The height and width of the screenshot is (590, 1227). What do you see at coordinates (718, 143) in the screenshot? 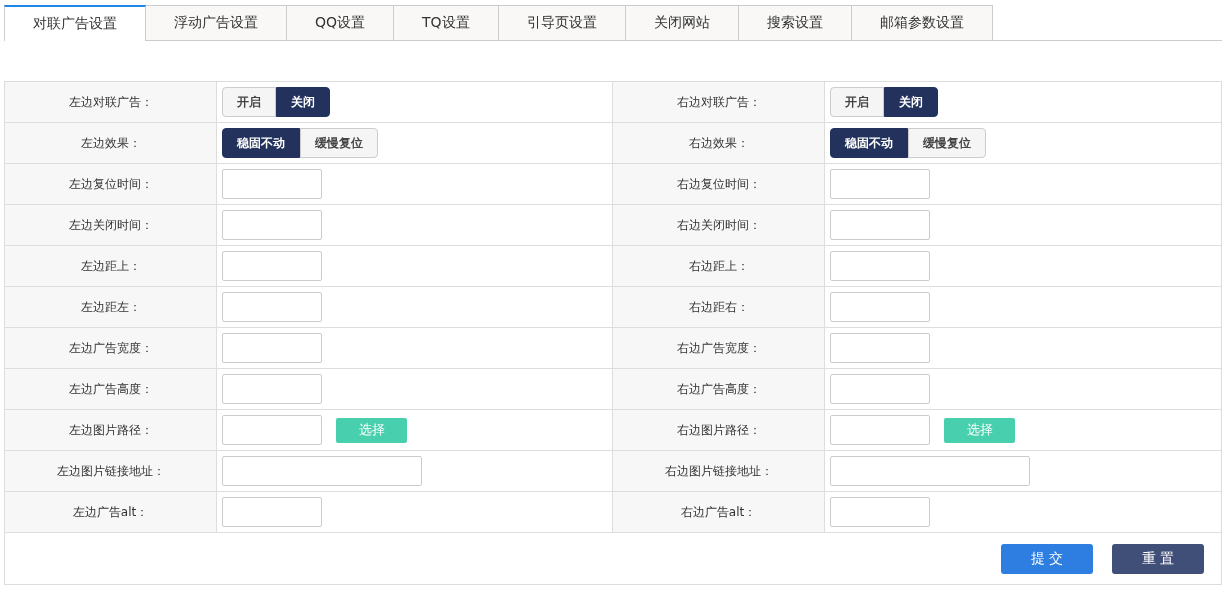
I see `field-label: 右边效果：` at bounding box center [718, 143].